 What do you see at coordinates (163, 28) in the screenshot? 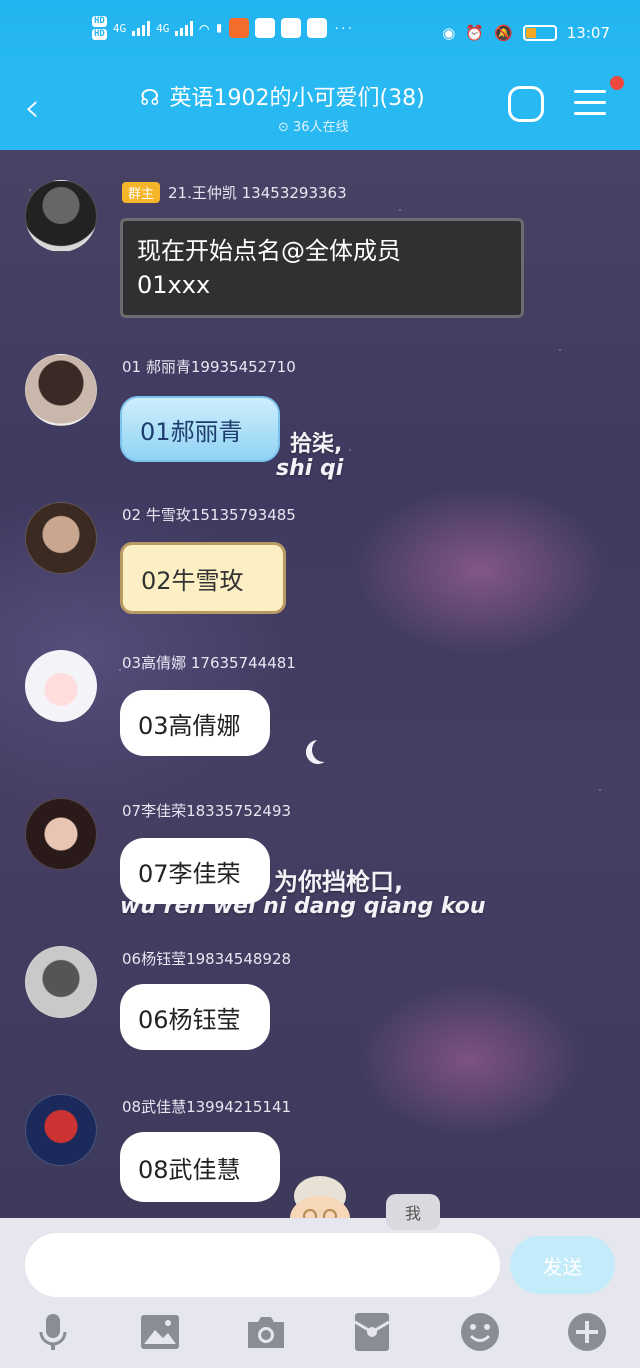
I see `network-type-2: 4G` at bounding box center [163, 28].